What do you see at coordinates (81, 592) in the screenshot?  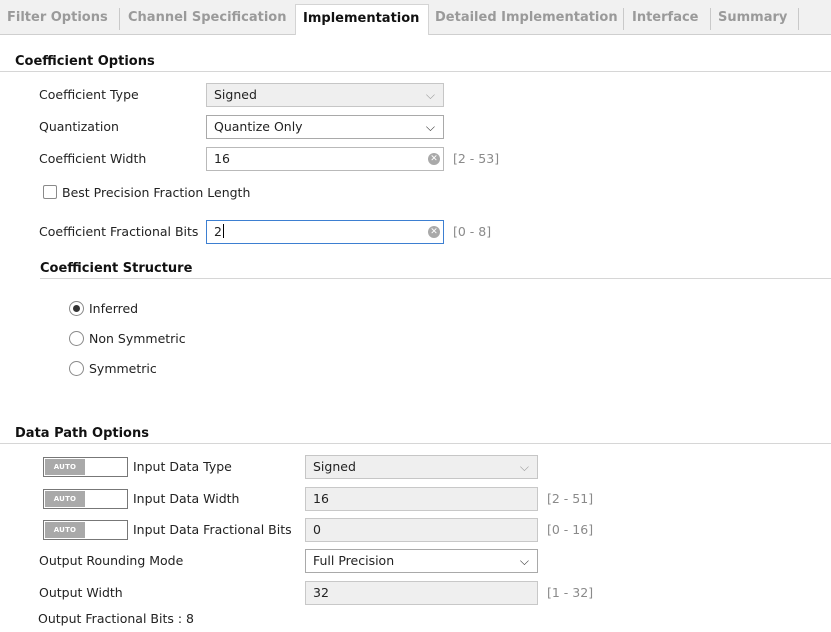 I see `output-width-label: Output Width` at bounding box center [81, 592].